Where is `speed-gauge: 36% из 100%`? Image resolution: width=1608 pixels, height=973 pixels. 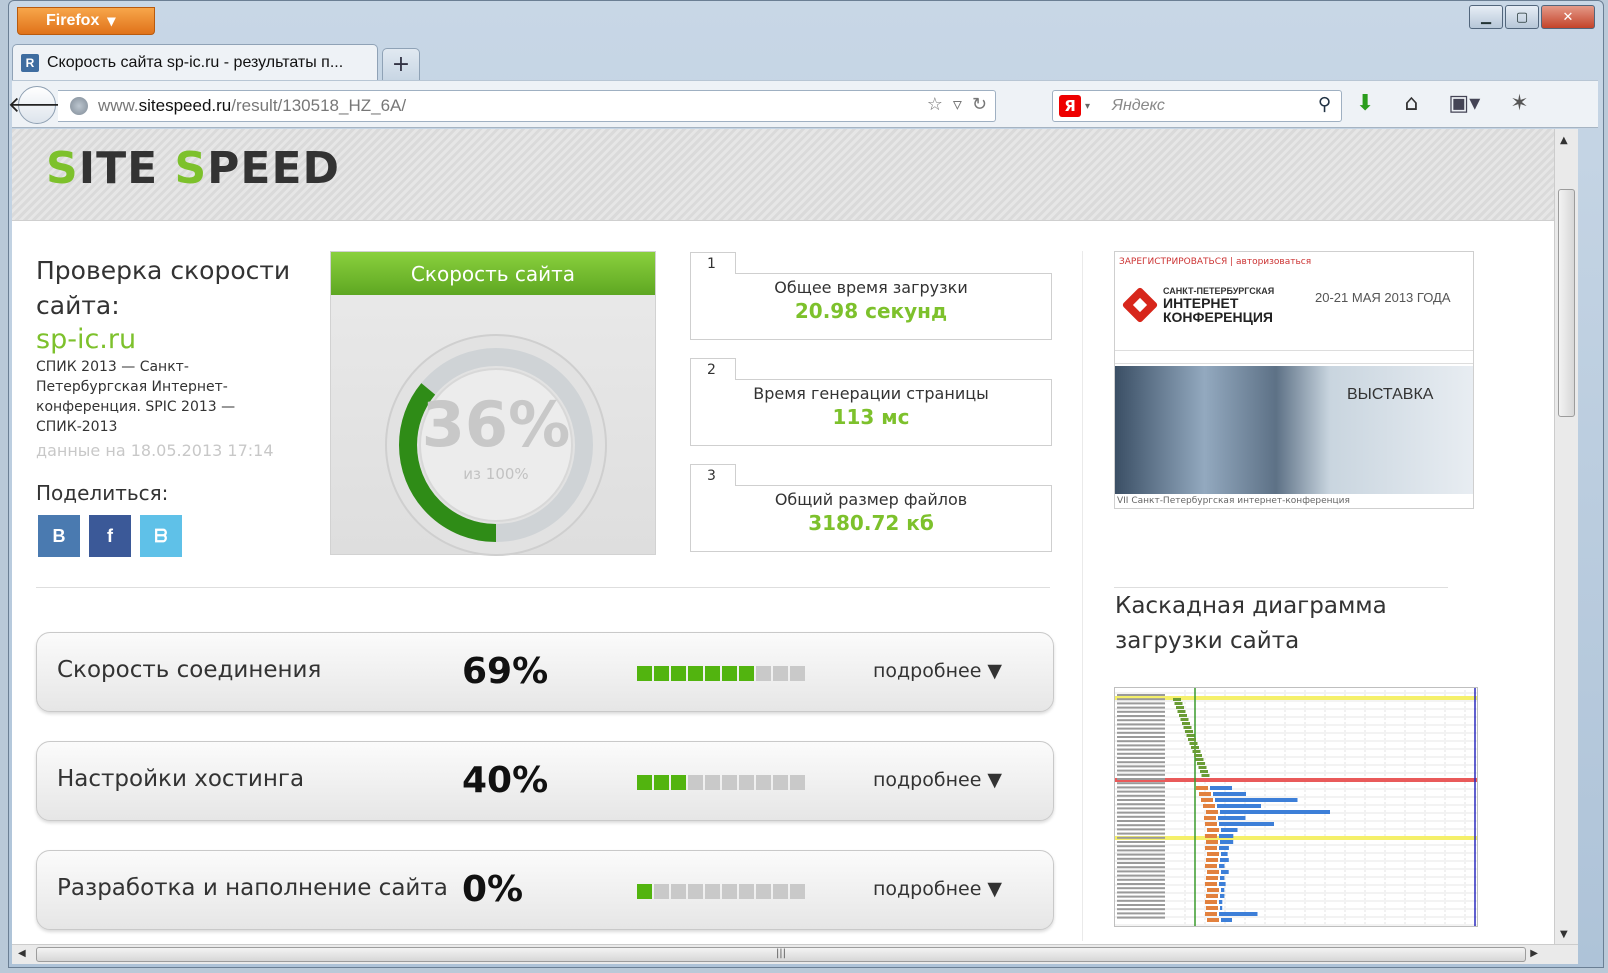 speed-gauge: 36% из 100% is located at coordinates (496, 447).